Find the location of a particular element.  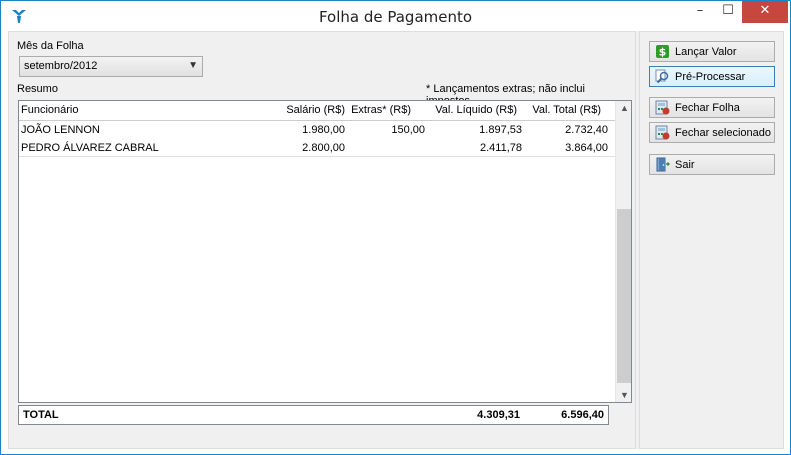

cell-liquido: 2.411,78 is located at coordinates (500, 148).